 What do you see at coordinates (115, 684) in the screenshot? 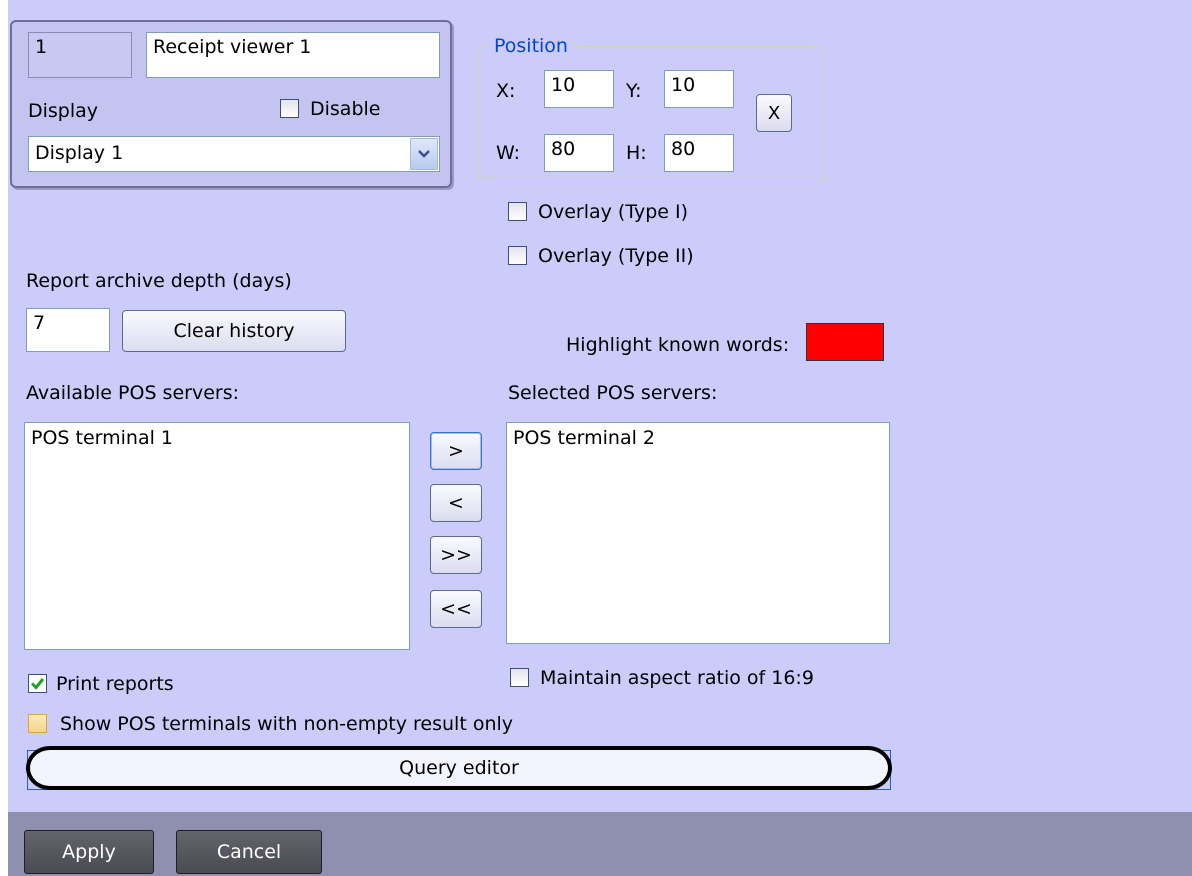
I see `print-reports-label: Print reports` at bounding box center [115, 684].